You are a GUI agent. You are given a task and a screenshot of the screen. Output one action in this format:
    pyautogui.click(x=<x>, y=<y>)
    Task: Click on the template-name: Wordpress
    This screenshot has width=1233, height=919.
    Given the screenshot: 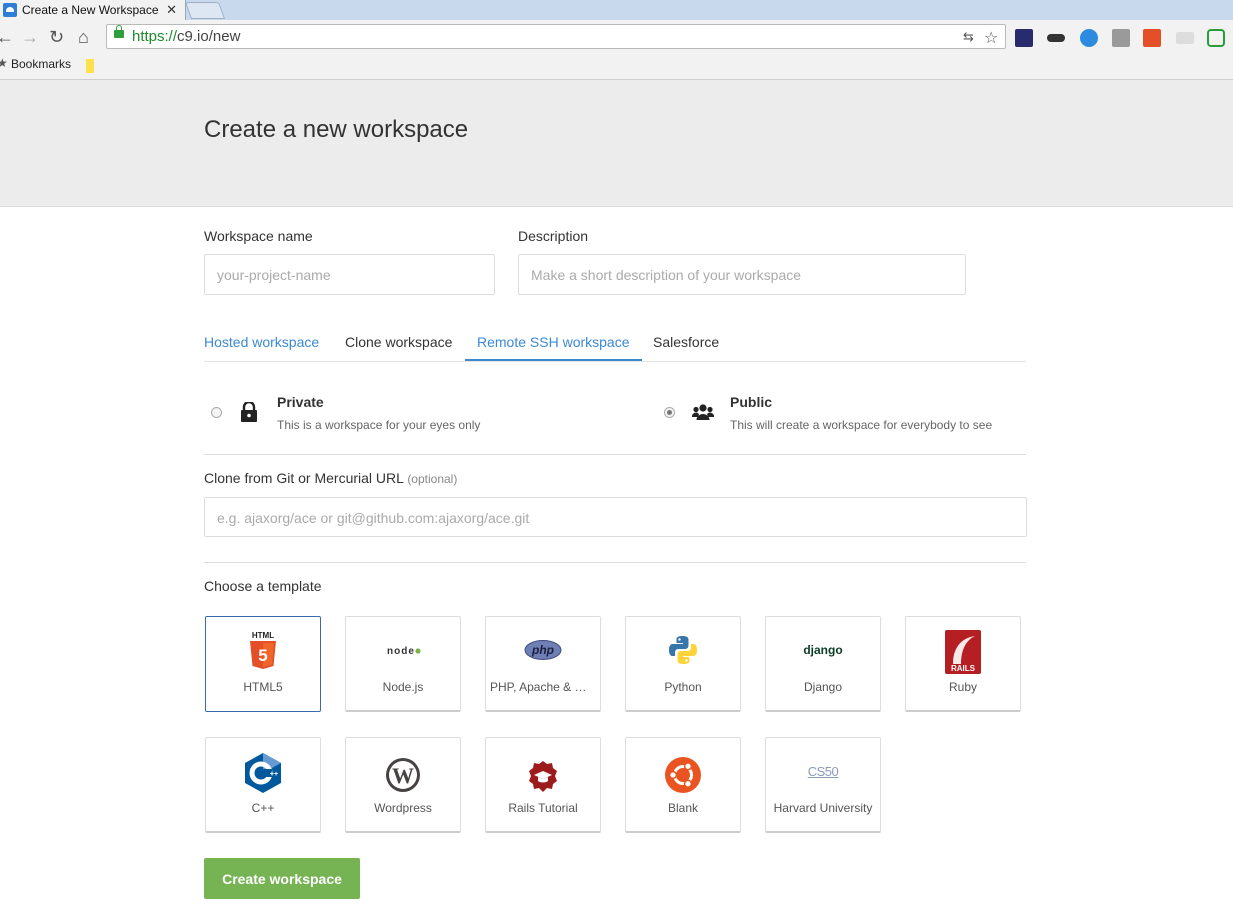 What is the action you would take?
    pyautogui.click(x=403, y=808)
    